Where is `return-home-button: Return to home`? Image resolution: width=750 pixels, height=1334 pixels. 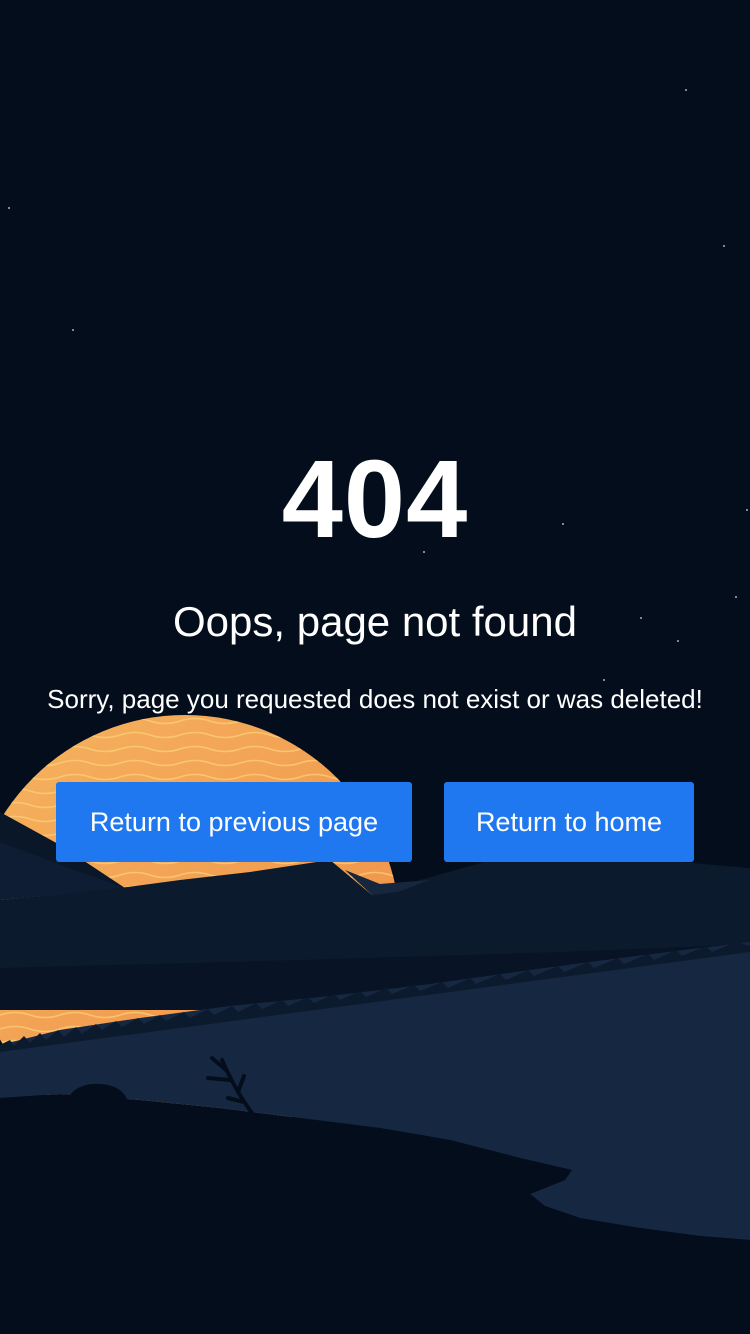 return-home-button: Return to home is located at coordinates (569, 822).